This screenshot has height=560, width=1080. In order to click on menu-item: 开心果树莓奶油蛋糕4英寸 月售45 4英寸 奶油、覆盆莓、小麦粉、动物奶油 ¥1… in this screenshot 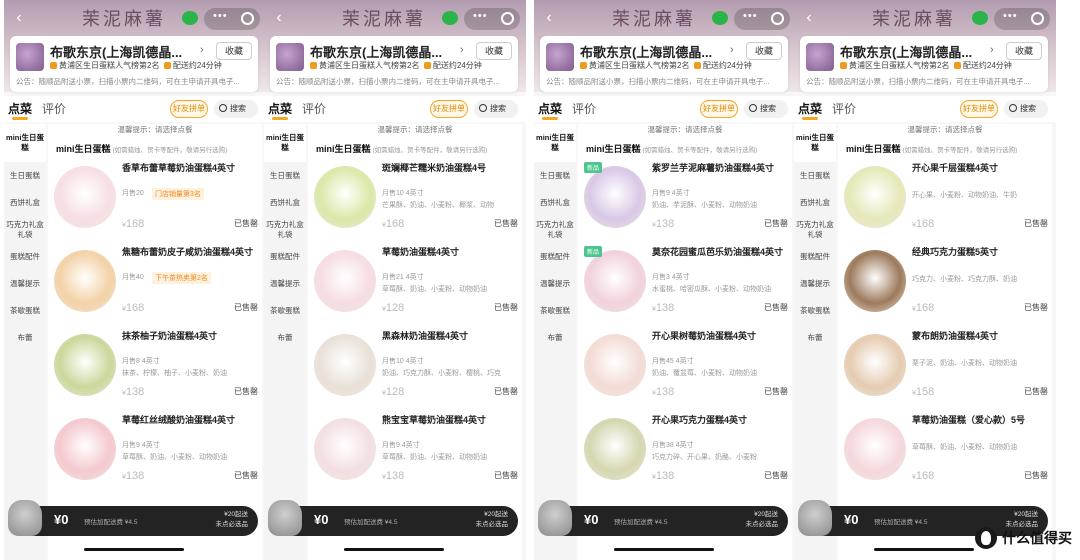, I will do `click(685, 369)`.